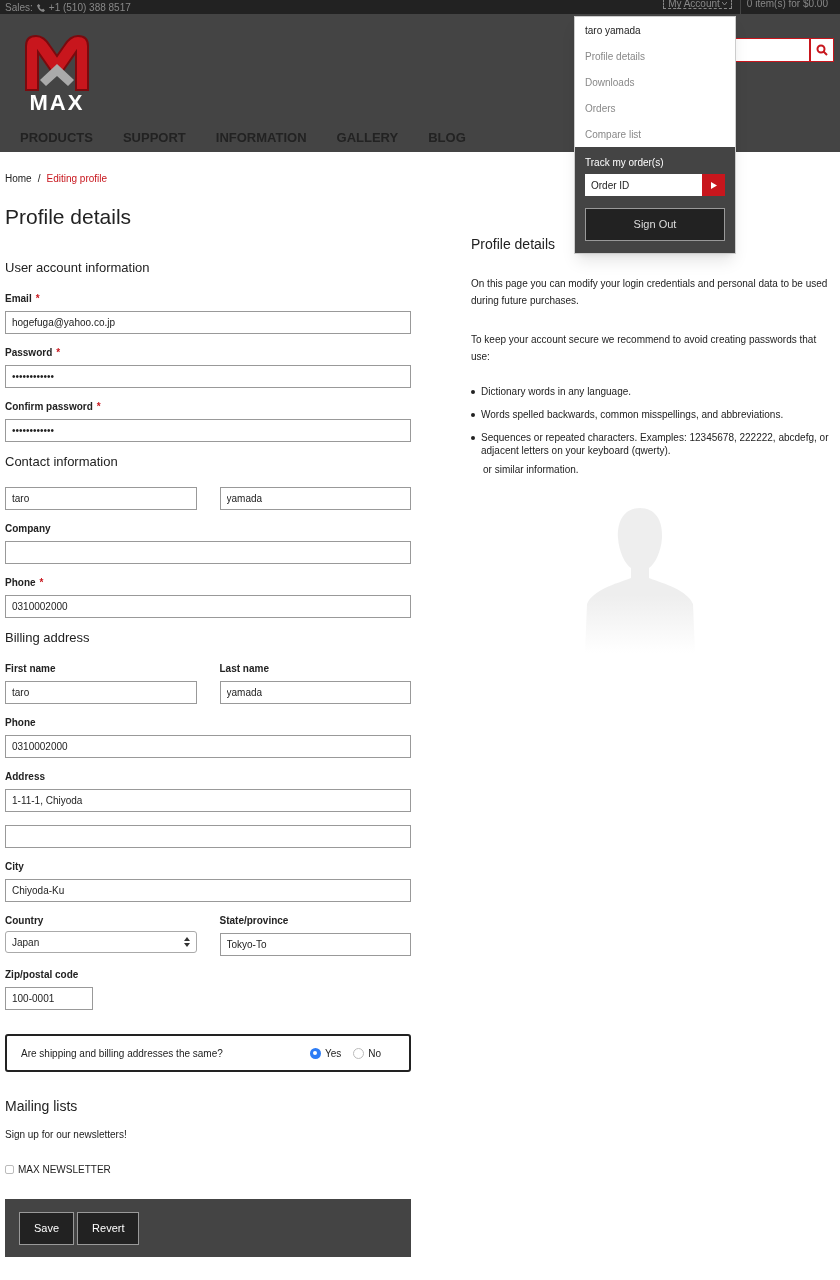 Image resolution: width=840 pixels, height=1280 pixels. I want to click on checkbox-label: MAX NEWSLETTER, so click(64, 1170).